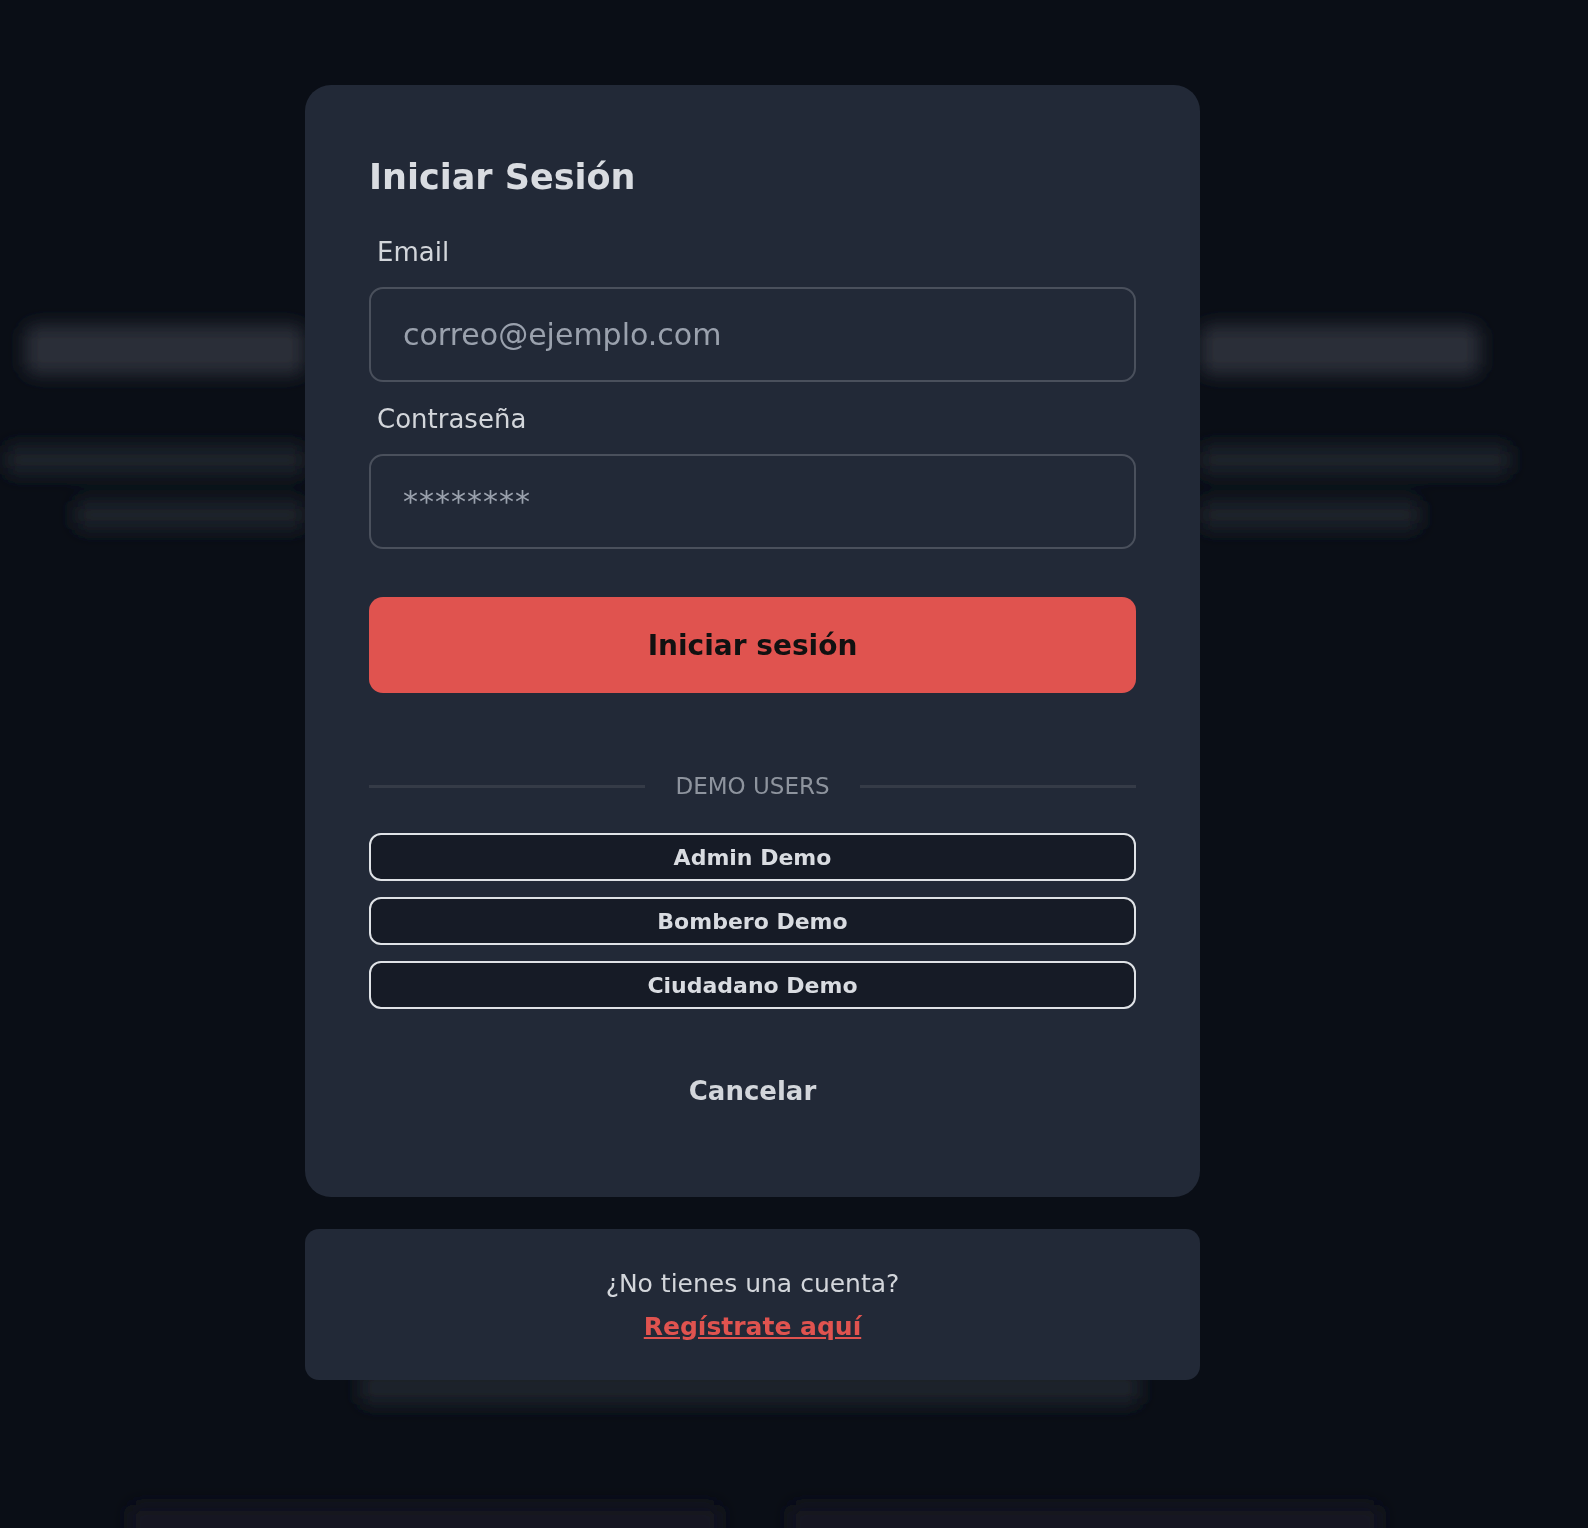 This screenshot has width=1588, height=1528. What do you see at coordinates (752, 501) in the screenshot?
I see `password-field: ********` at bounding box center [752, 501].